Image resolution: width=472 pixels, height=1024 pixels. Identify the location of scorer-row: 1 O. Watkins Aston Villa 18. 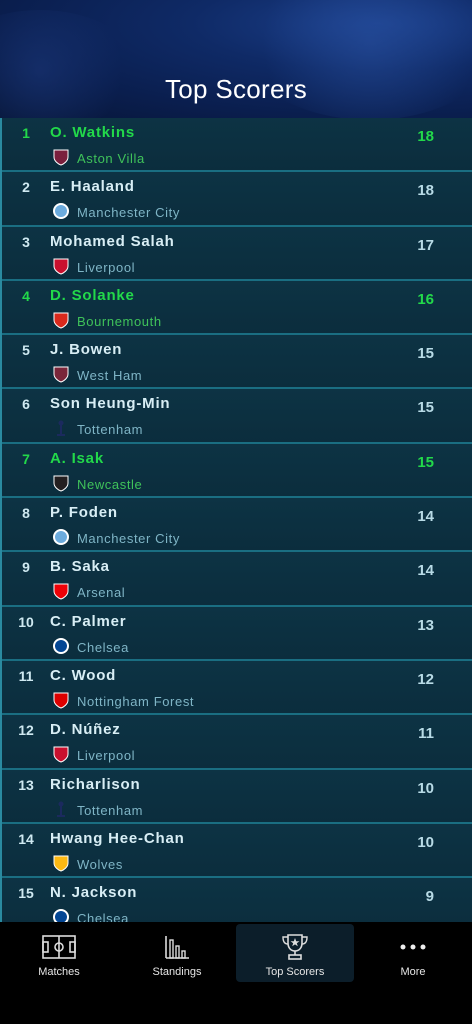
(237, 145).